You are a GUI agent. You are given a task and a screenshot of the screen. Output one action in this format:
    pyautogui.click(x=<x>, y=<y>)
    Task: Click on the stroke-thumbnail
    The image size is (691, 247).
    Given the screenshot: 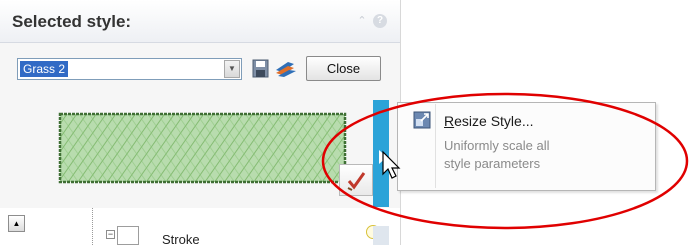 What is the action you would take?
    pyautogui.click(x=128, y=235)
    